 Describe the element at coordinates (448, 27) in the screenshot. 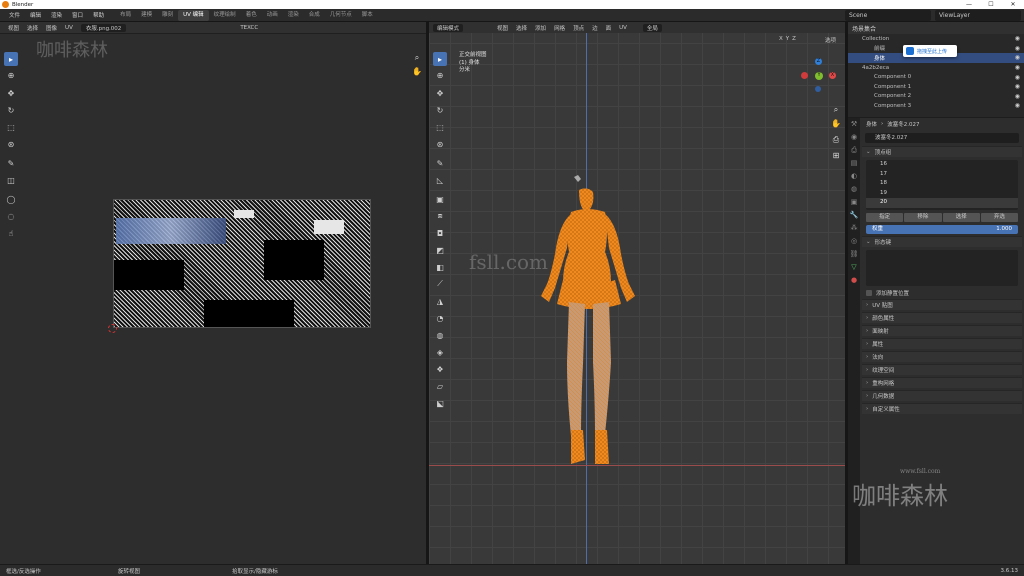

I see `mode-selector: 编辑模式` at that location.